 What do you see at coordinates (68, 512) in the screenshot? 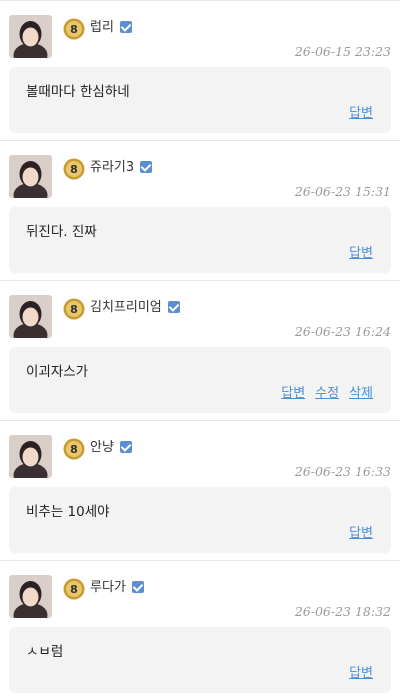
I see `comment-text: 비추는 10세야` at bounding box center [68, 512].